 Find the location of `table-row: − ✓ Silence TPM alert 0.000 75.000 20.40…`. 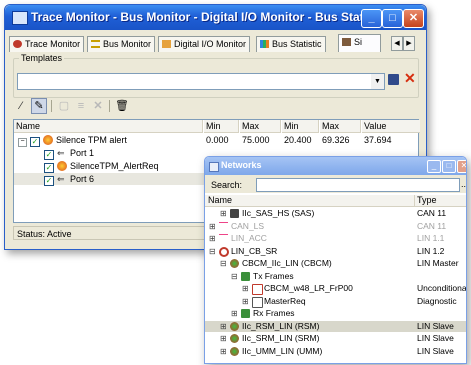

table-row: − ✓ Silence TPM alert 0.000 75.000 20.40… is located at coordinates (216, 140).